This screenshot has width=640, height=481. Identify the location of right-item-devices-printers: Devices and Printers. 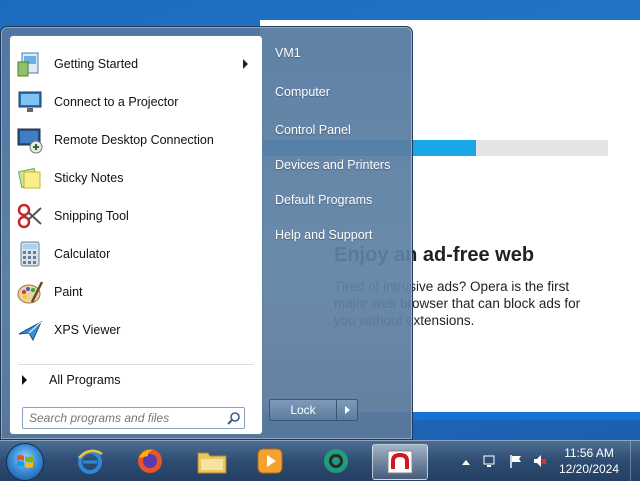
(336, 165).